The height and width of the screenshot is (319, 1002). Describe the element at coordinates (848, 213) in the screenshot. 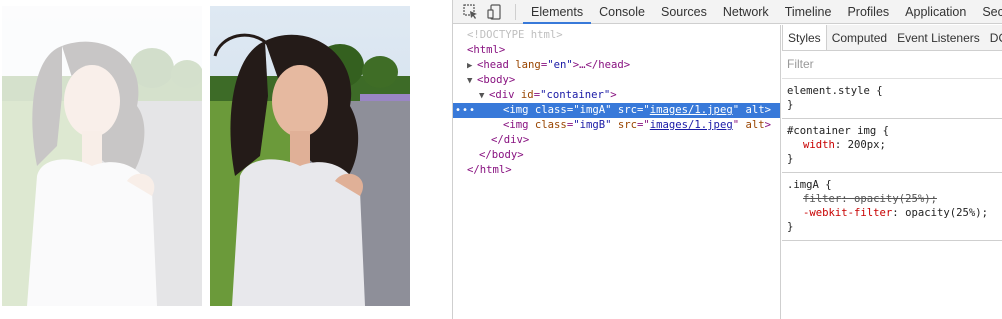

I see `css-property: -webkit-filter` at that location.